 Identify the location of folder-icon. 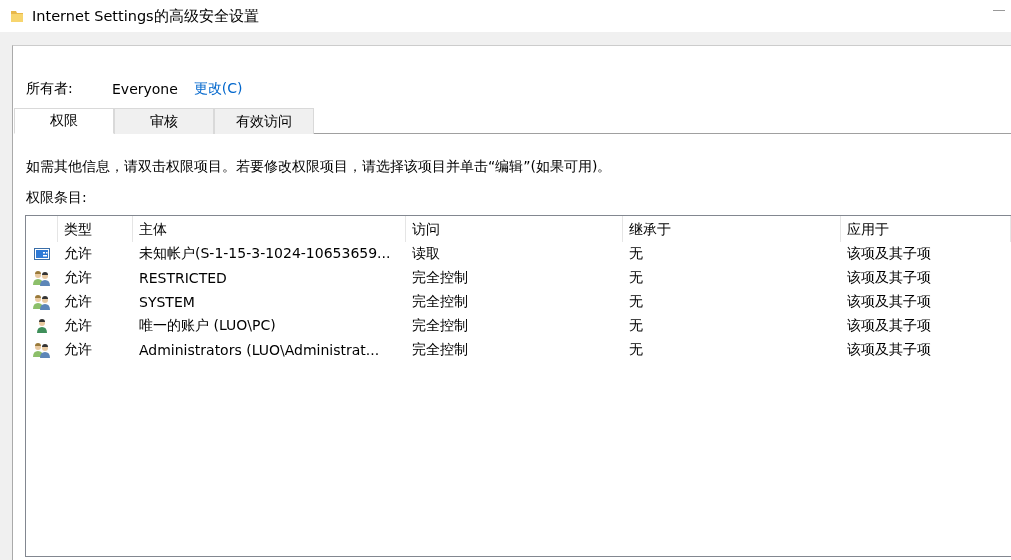
(17, 16).